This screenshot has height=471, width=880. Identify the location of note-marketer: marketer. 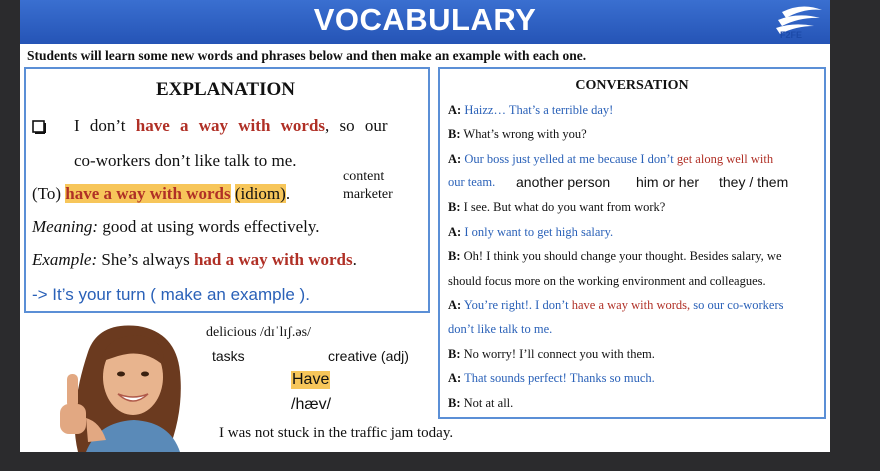
(368, 194).